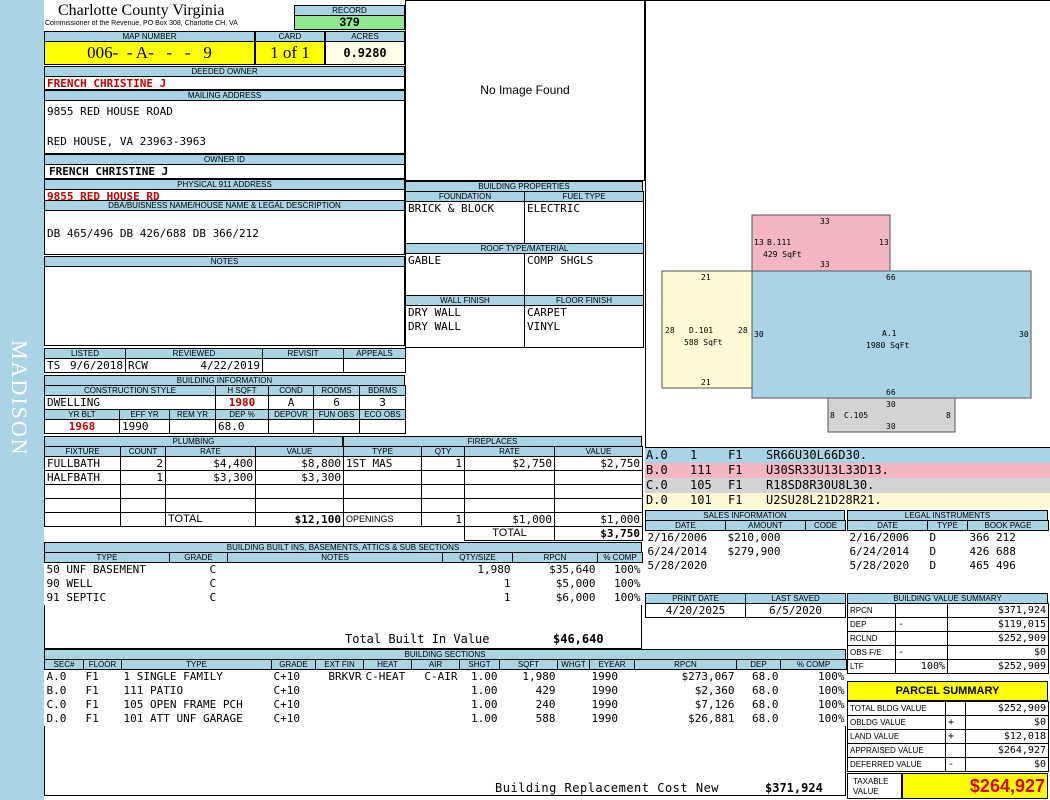 The height and width of the screenshot is (800, 1050). I want to click on sec-h-extfin: EXT FIN, so click(339, 664).